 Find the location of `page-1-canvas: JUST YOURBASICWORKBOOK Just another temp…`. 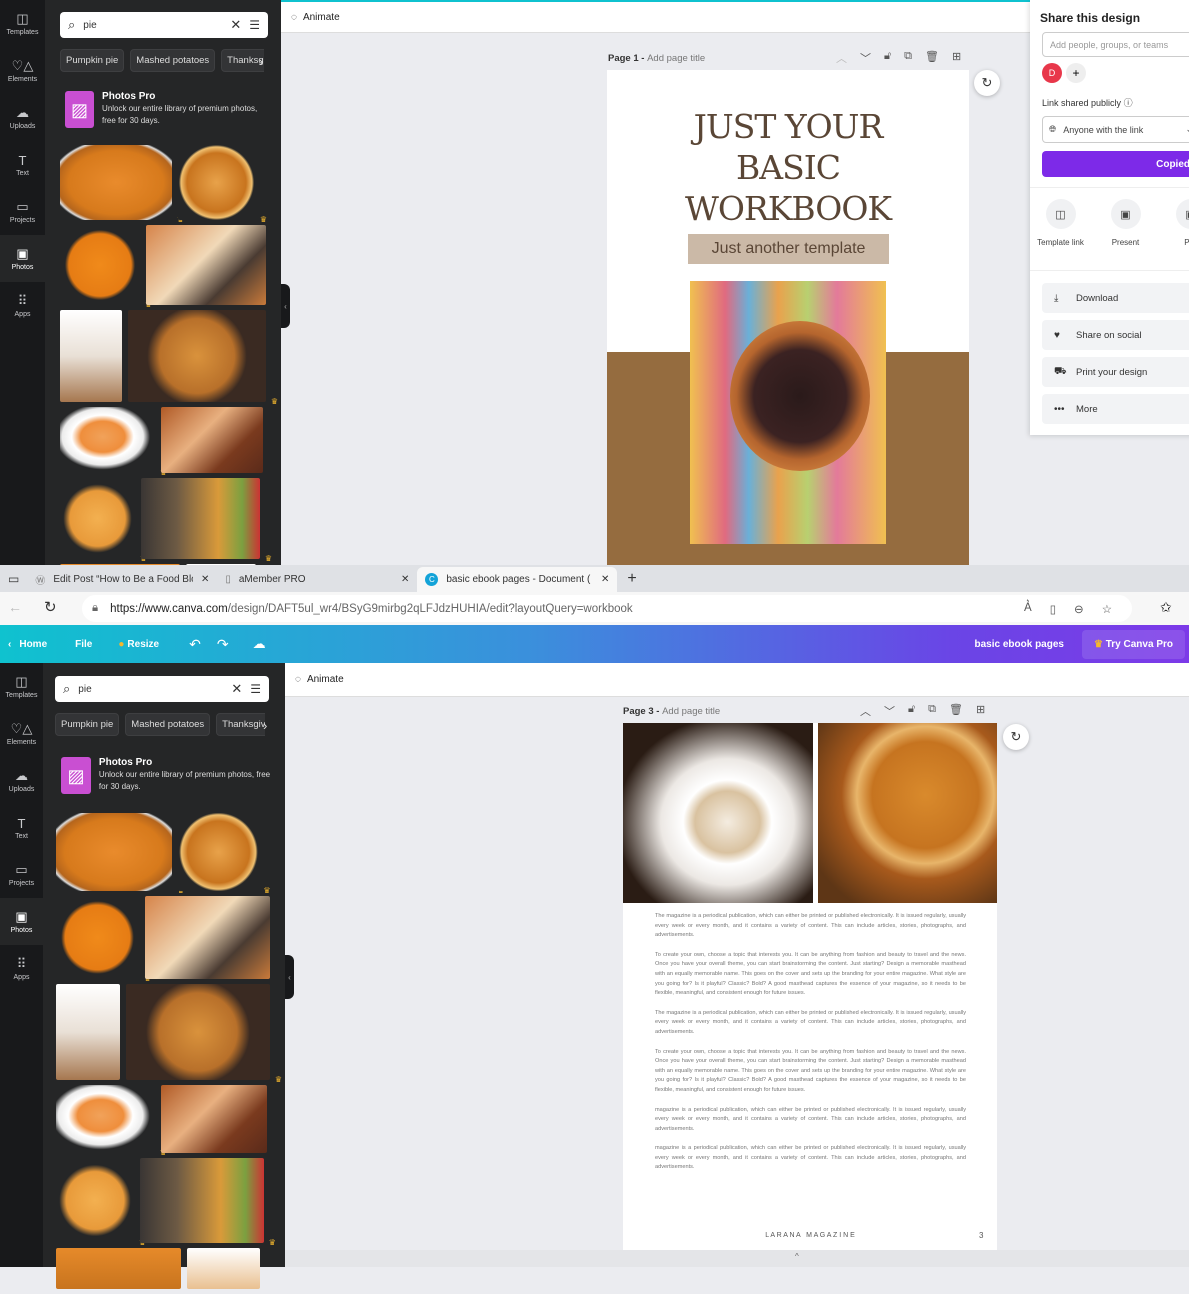

page-1-canvas: JUST YOURBASICWORKBOOK Just another temp… is located at coordinates (788, 317).